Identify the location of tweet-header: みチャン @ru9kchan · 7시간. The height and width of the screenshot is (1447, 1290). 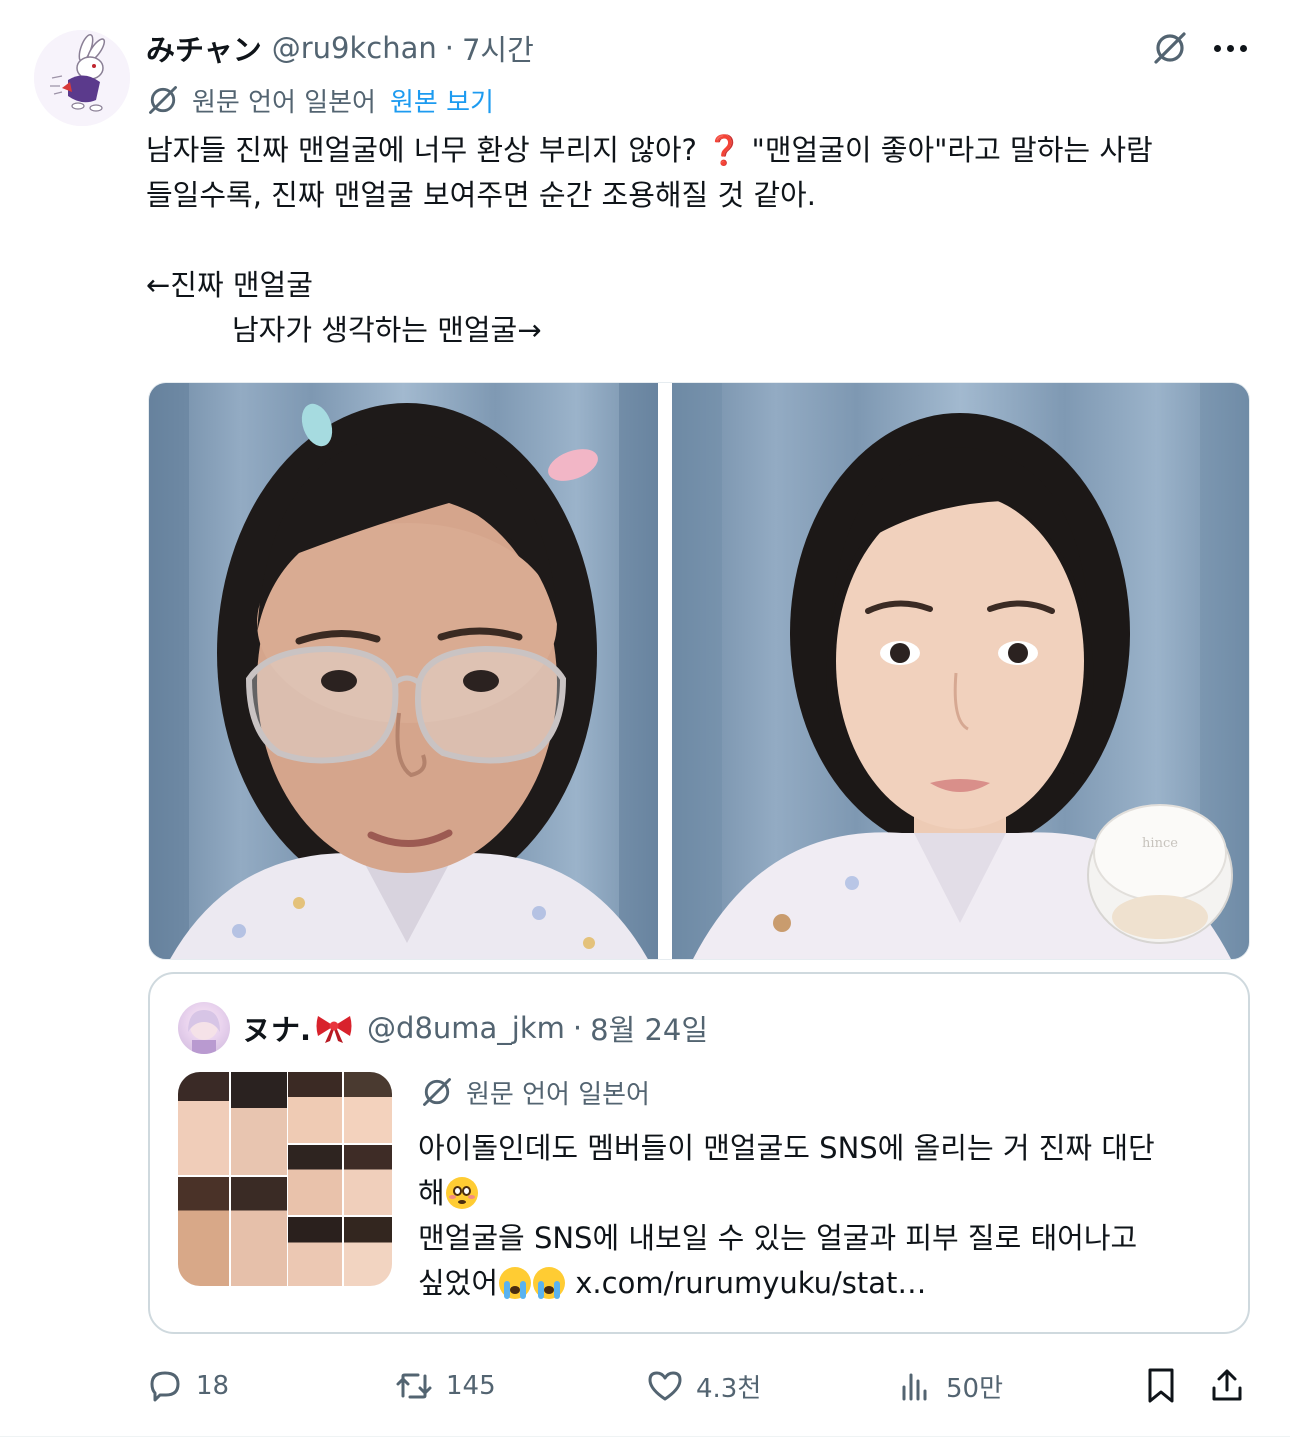
(340, 48).